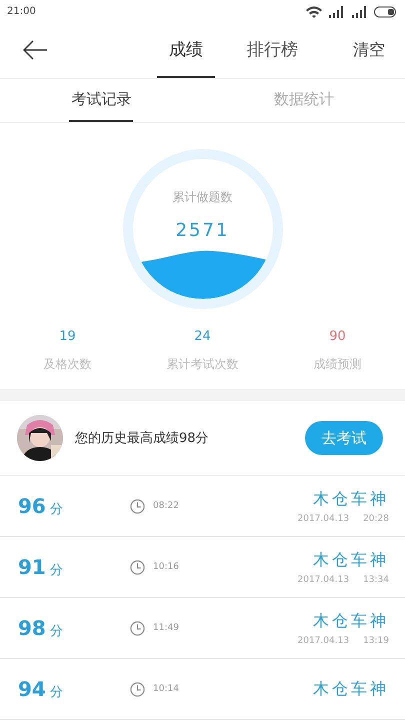 This screenshot has height=720, width=405. What do you see at coordinates (166, 628) in the screenshot?
I see `duration: 11:49` at bounding box center [166, 628].